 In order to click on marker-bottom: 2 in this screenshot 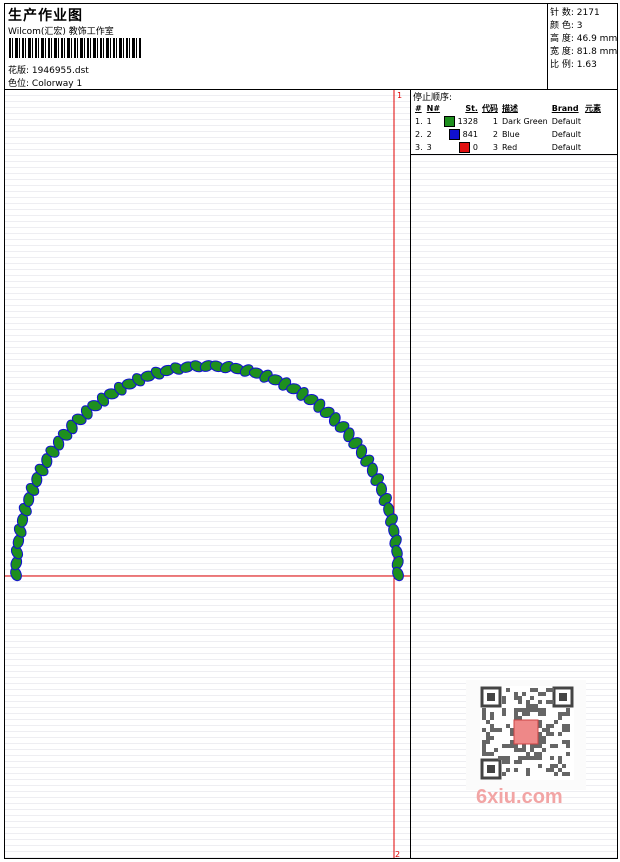, I will do `click(397, 854)`.